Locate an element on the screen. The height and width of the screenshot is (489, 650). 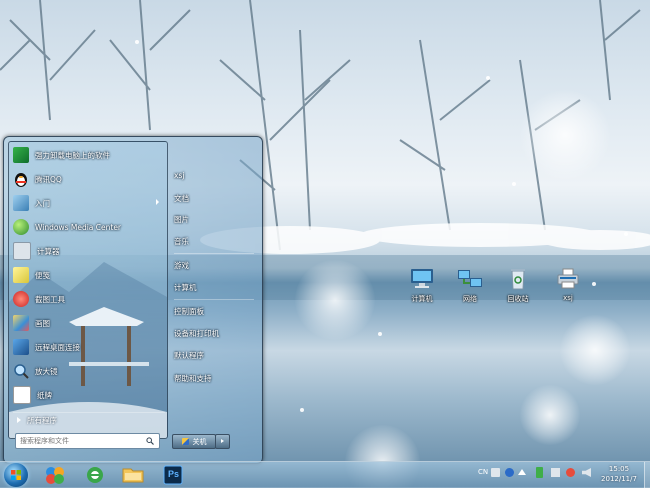
keyboard-icon is located at coordinates (495, 472).